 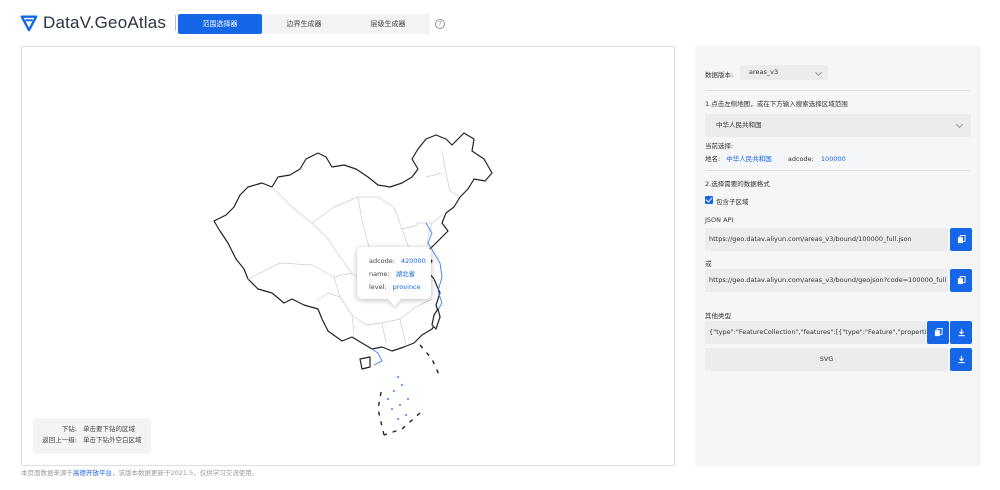 I want to click on download-svg-button, so click(x=961, y=359).